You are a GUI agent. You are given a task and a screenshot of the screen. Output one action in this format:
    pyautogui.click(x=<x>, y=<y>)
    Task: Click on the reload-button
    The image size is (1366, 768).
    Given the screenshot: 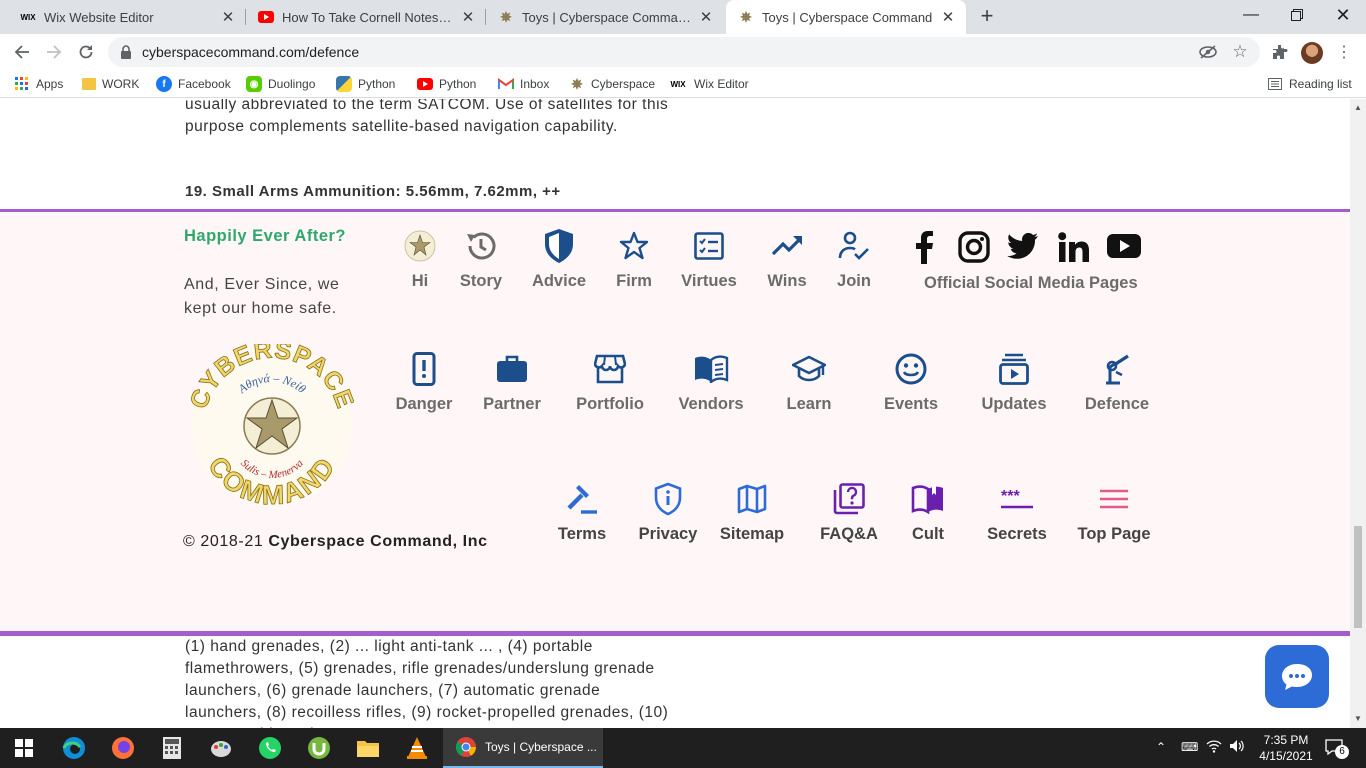 What is the action you would take?
    pyautogui.click(x=86, y=52)
    